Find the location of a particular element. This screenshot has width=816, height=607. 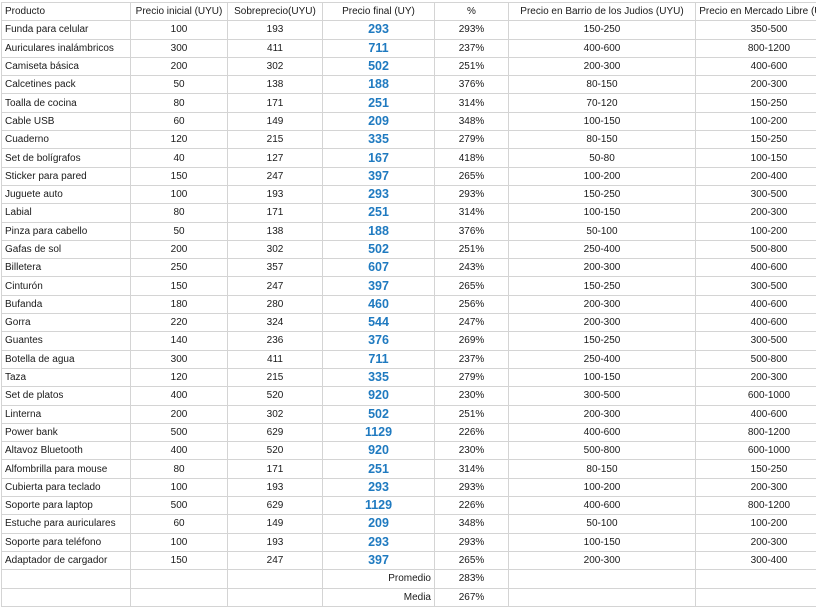

cell-percent: 230% is located at coordinates (472, 451).